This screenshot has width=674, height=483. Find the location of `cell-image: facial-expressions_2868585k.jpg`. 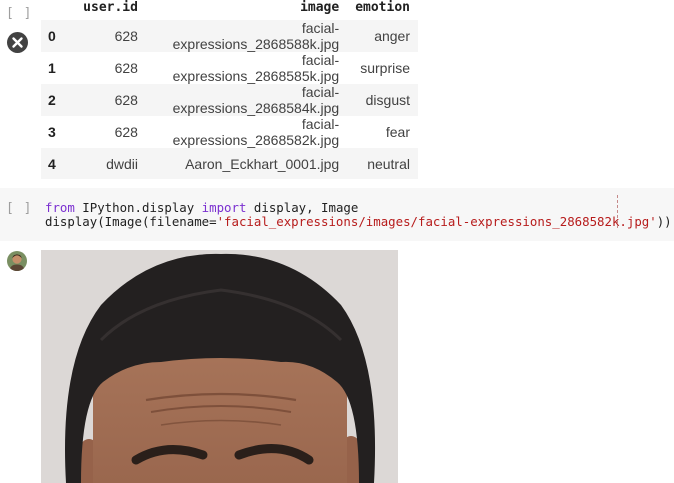

cell-image: facial-expressions_2868585k.jpg is located at coordinates (256, 68).